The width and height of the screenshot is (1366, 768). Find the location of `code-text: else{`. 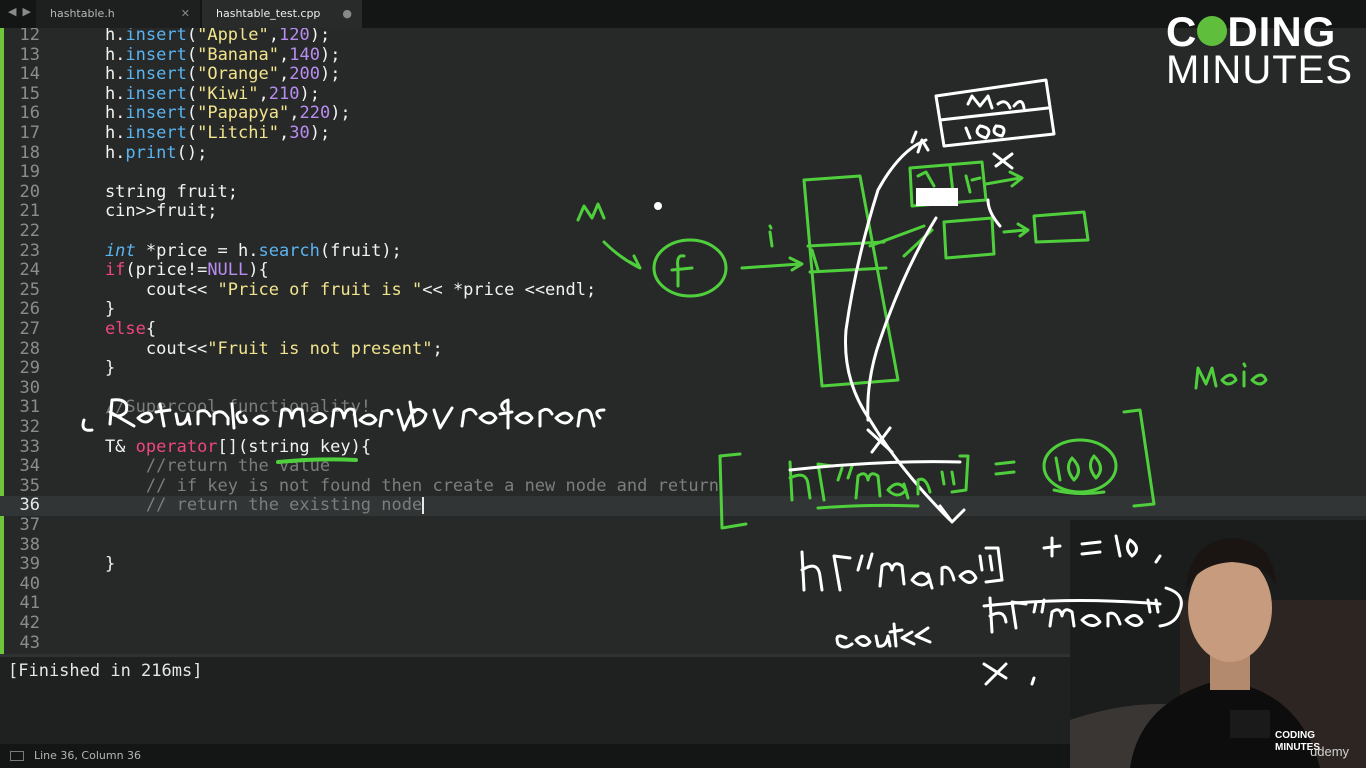

code-text: else{ is located at coordinates (110, 329).